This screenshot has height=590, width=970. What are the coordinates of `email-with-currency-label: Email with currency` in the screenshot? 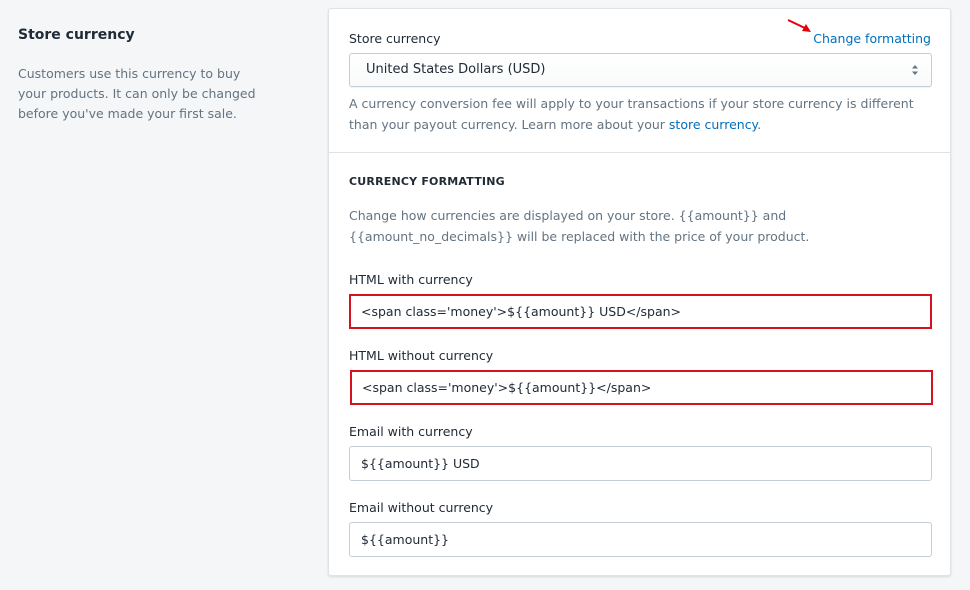 It's located at (411, 431).